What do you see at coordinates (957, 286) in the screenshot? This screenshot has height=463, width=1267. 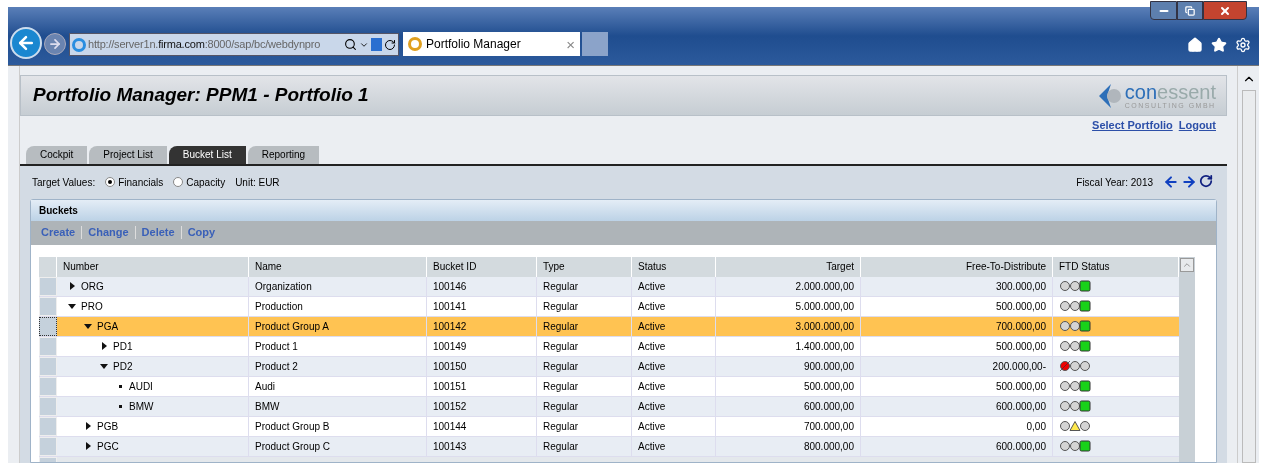 I see `table-cell: 300.000,00` at bounding box center [957, 286].